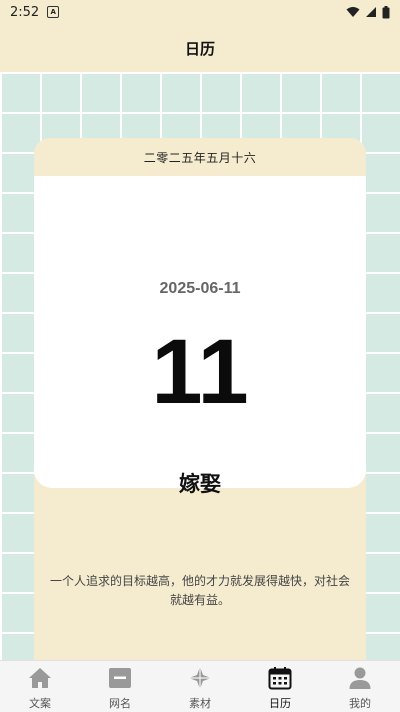 This screenshot has height=712, width=400. What do you see at coordinates (25, 12) in the screenshot?
I see `status-time: 2:52` at bounding box center [25, 12].